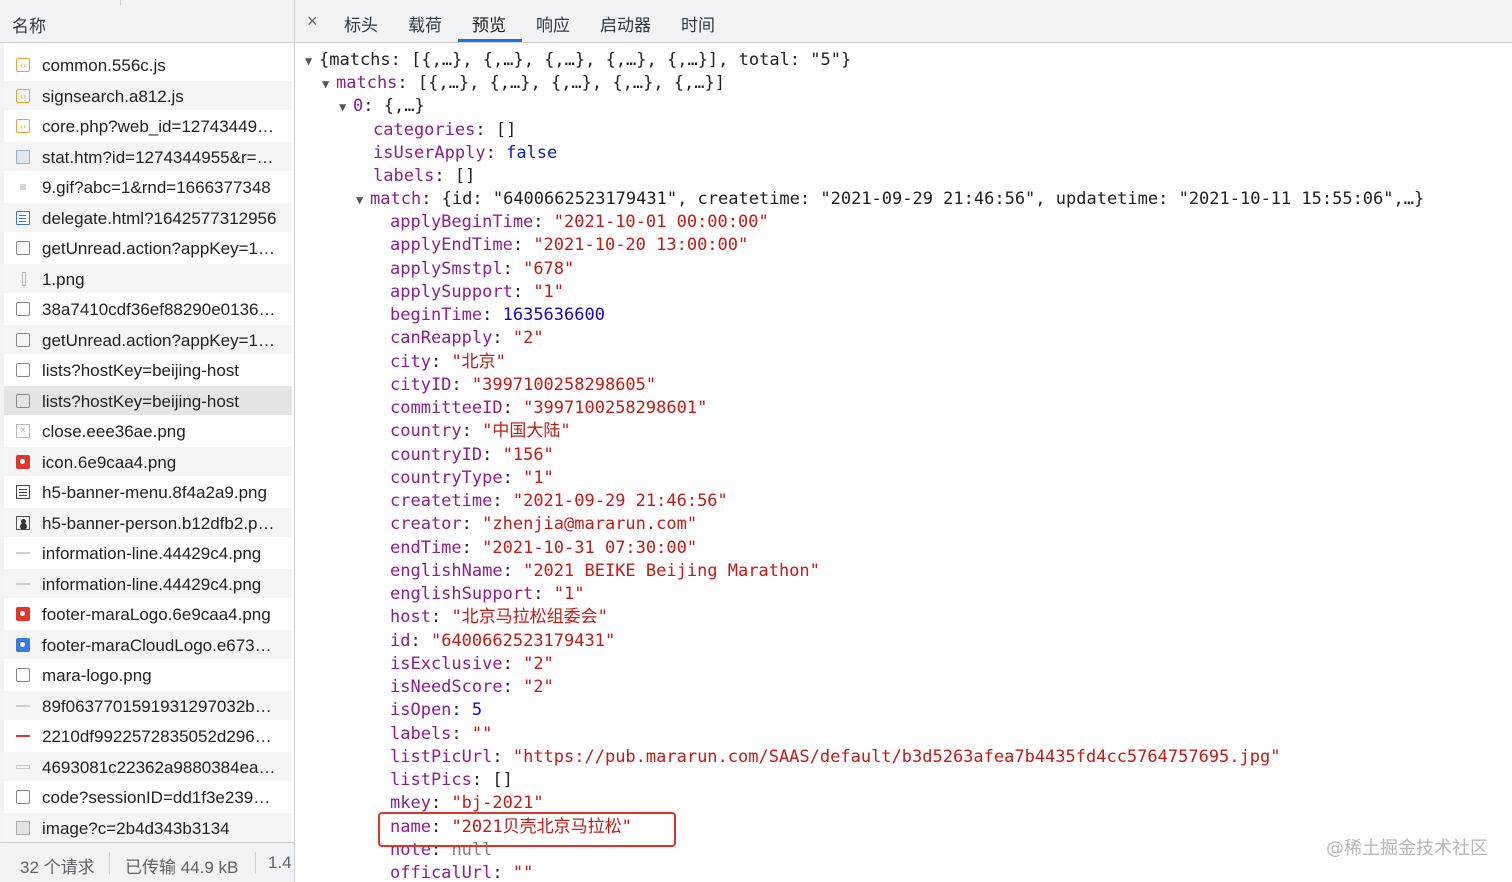 This screenshot has height=882, width=1512. I want to click on field-value: "2021-10-31 07:30:00", so click(590, 547).